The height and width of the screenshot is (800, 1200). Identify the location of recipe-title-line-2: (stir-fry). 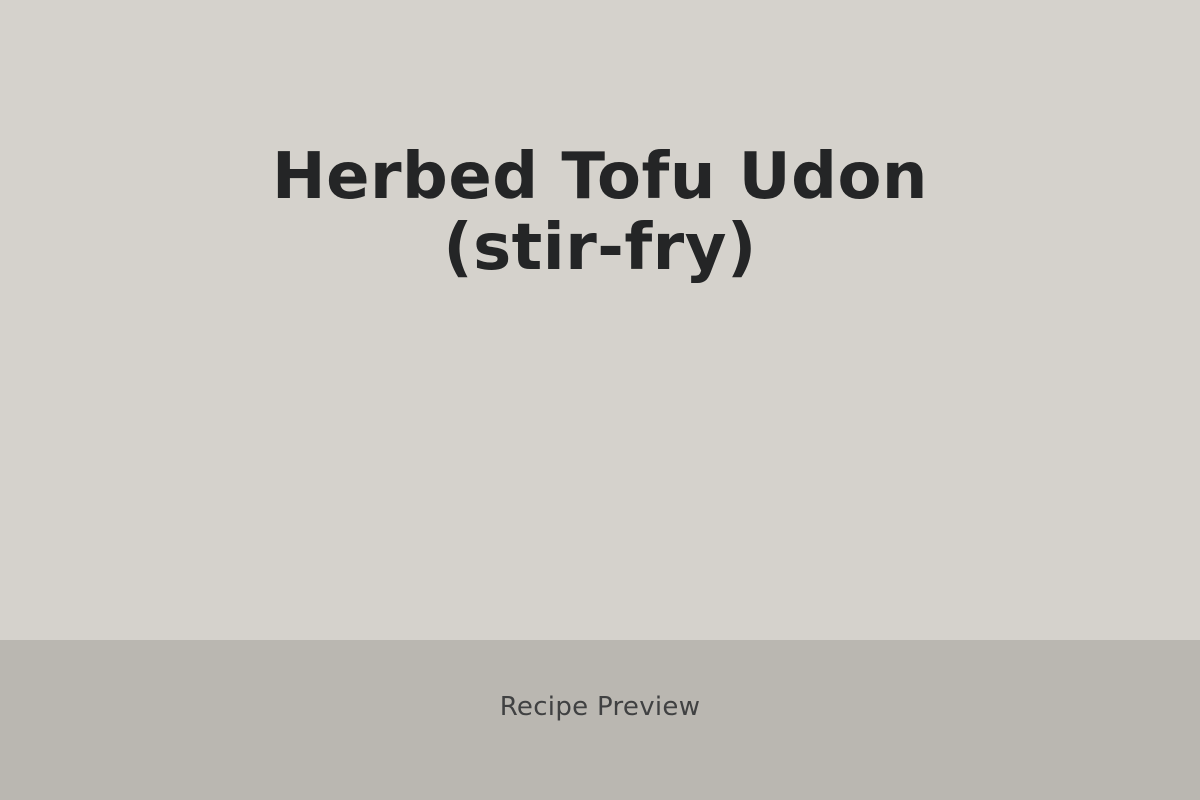
(600, 248).